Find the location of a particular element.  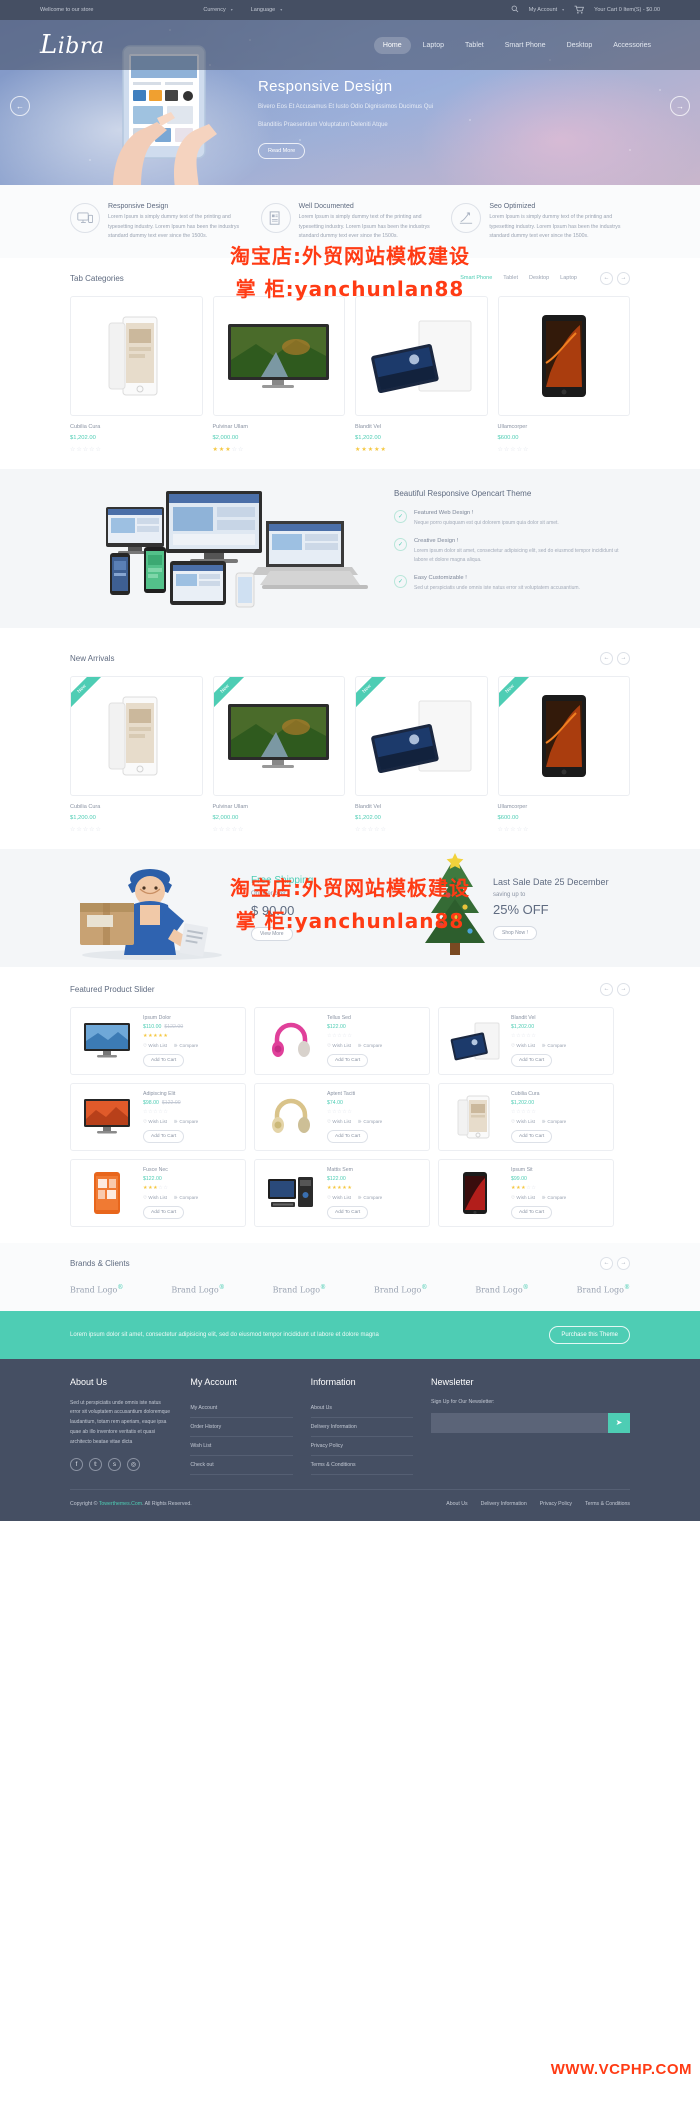

cart-icon is located at coordinates (579, 10).